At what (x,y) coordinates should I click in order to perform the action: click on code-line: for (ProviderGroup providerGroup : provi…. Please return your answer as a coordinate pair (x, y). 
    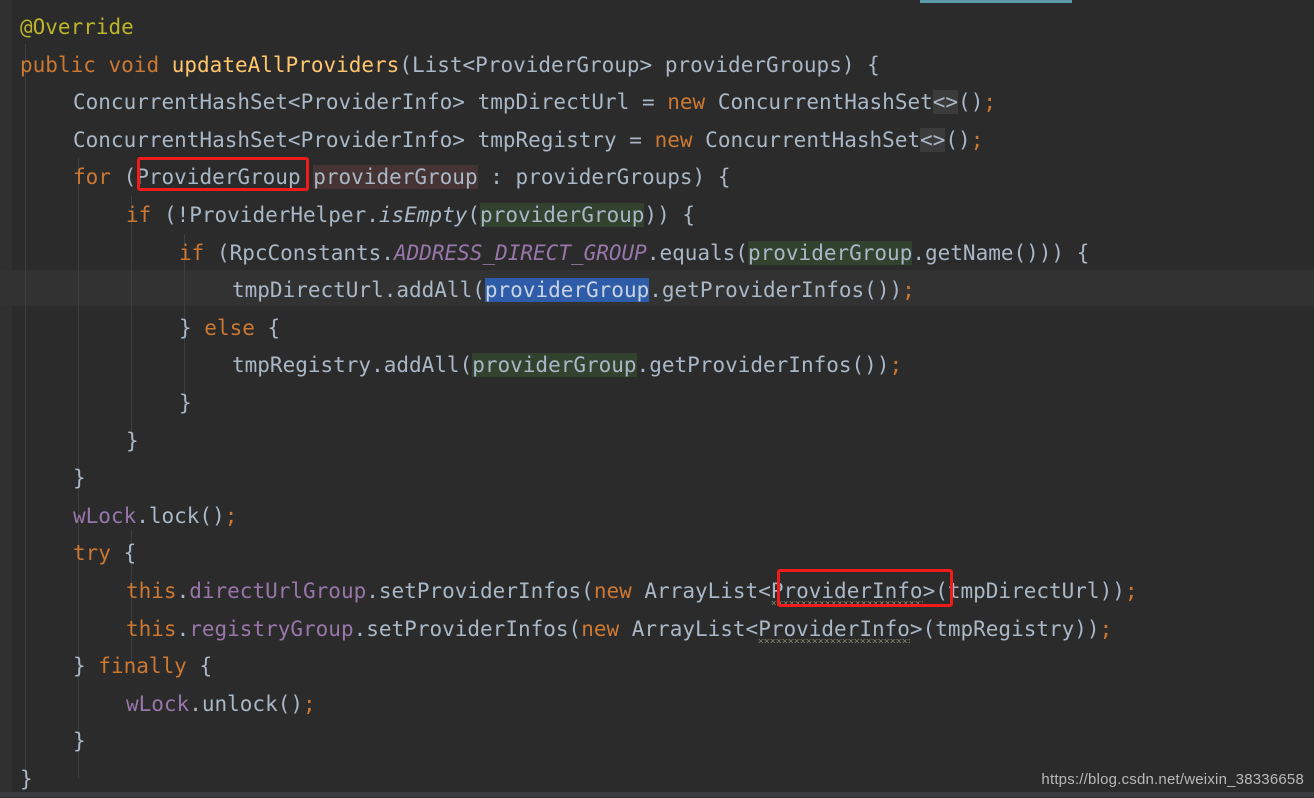
    Looking at the image, I should click on (401, 177).